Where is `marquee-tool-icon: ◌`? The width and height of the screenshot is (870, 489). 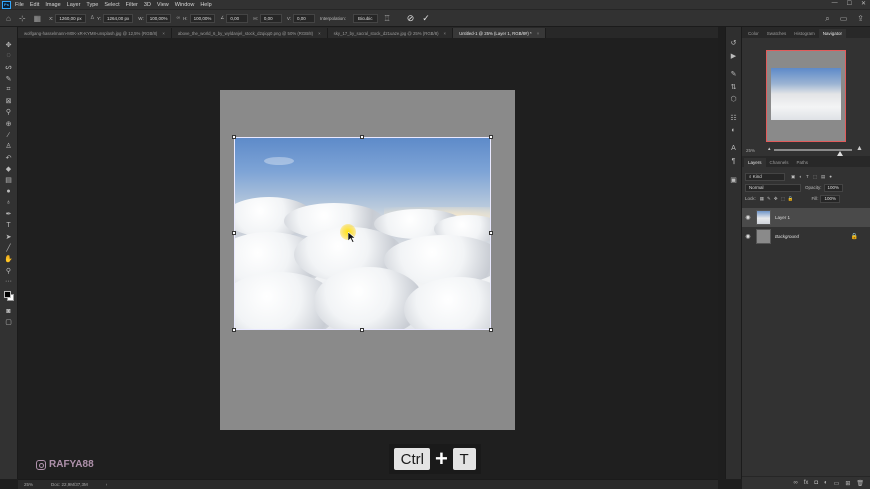
marquee-tool-icon: ◌ is located at coordinates (9, 55).